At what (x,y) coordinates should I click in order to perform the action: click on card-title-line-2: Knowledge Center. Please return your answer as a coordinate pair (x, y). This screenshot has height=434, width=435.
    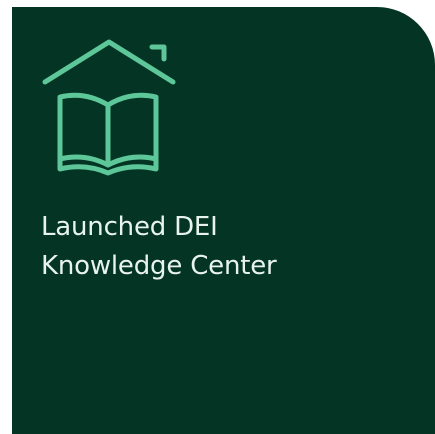
    Looking at the image, I should click on (159, 266).